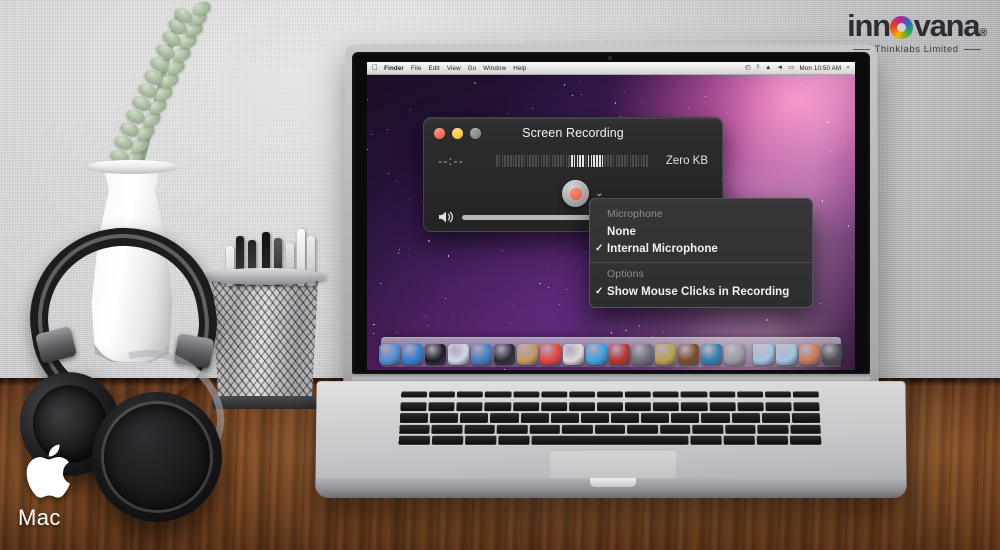  Describe the element at coordinates (619, 354) in the screenshot. I see `iphoto-icon` at that location.